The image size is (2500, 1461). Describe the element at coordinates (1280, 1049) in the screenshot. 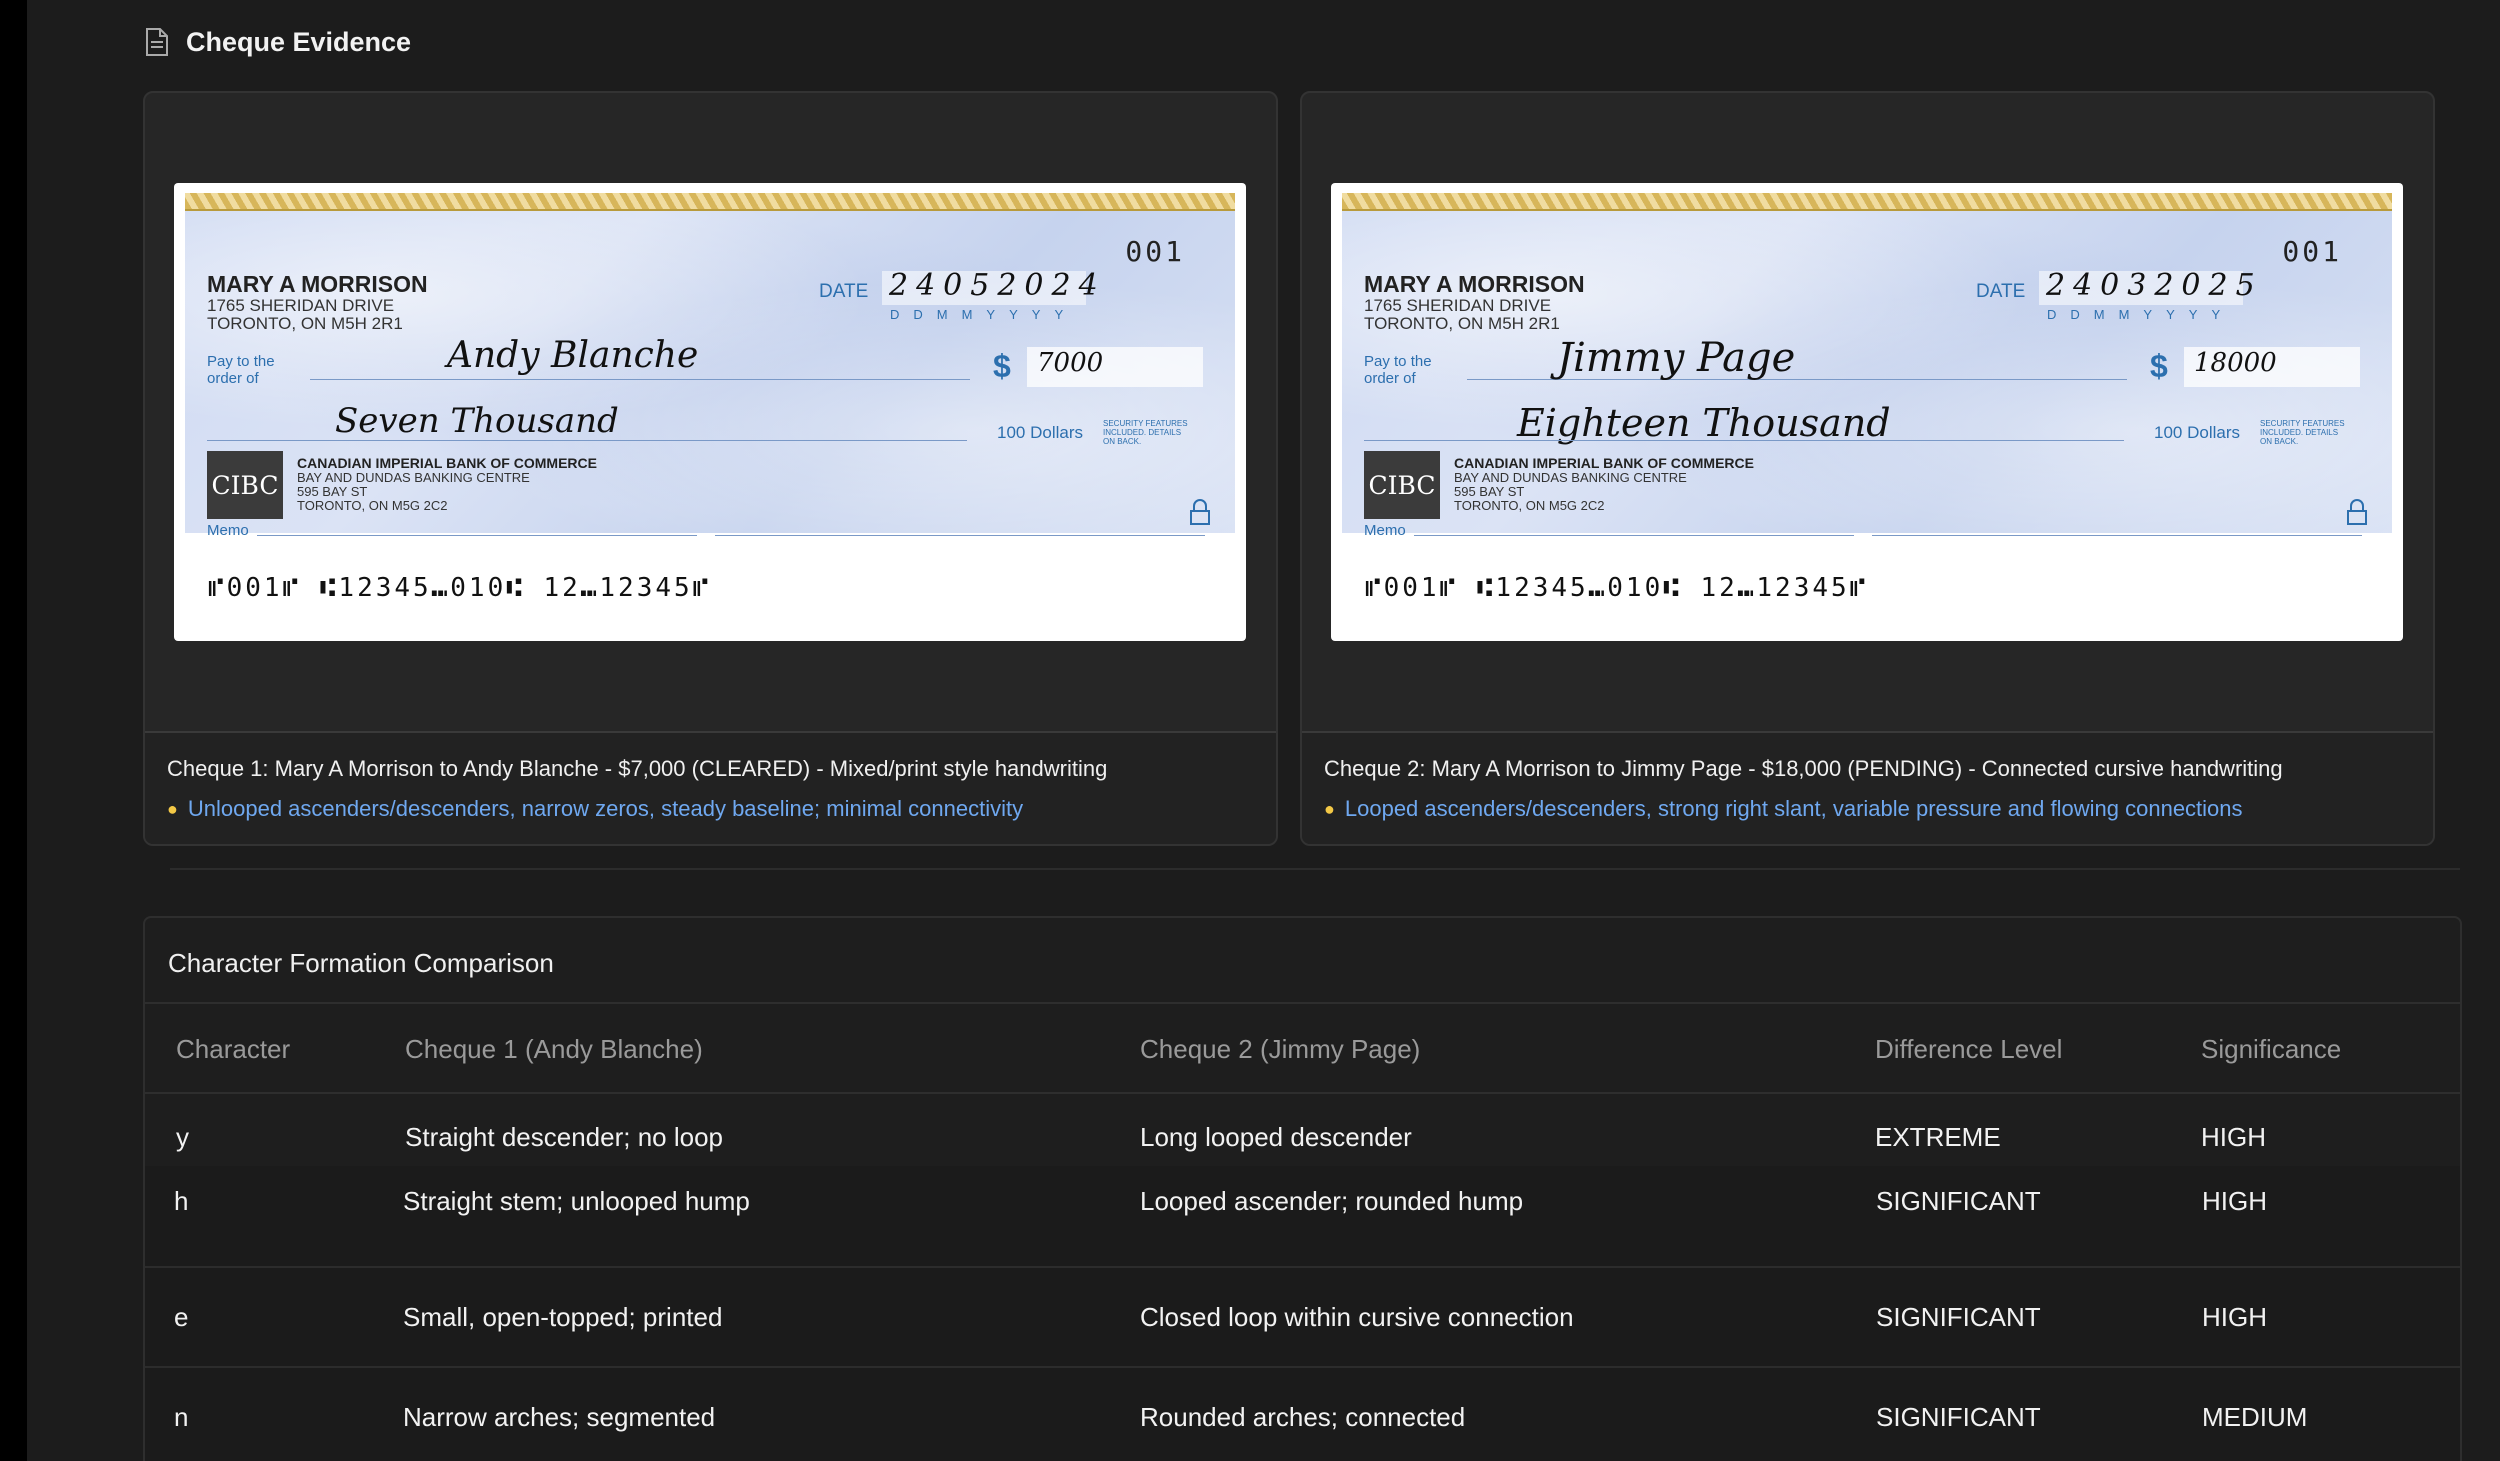

I see `column-header-cheque-2: Cheque 2 (Jimmy Page)` at that location.